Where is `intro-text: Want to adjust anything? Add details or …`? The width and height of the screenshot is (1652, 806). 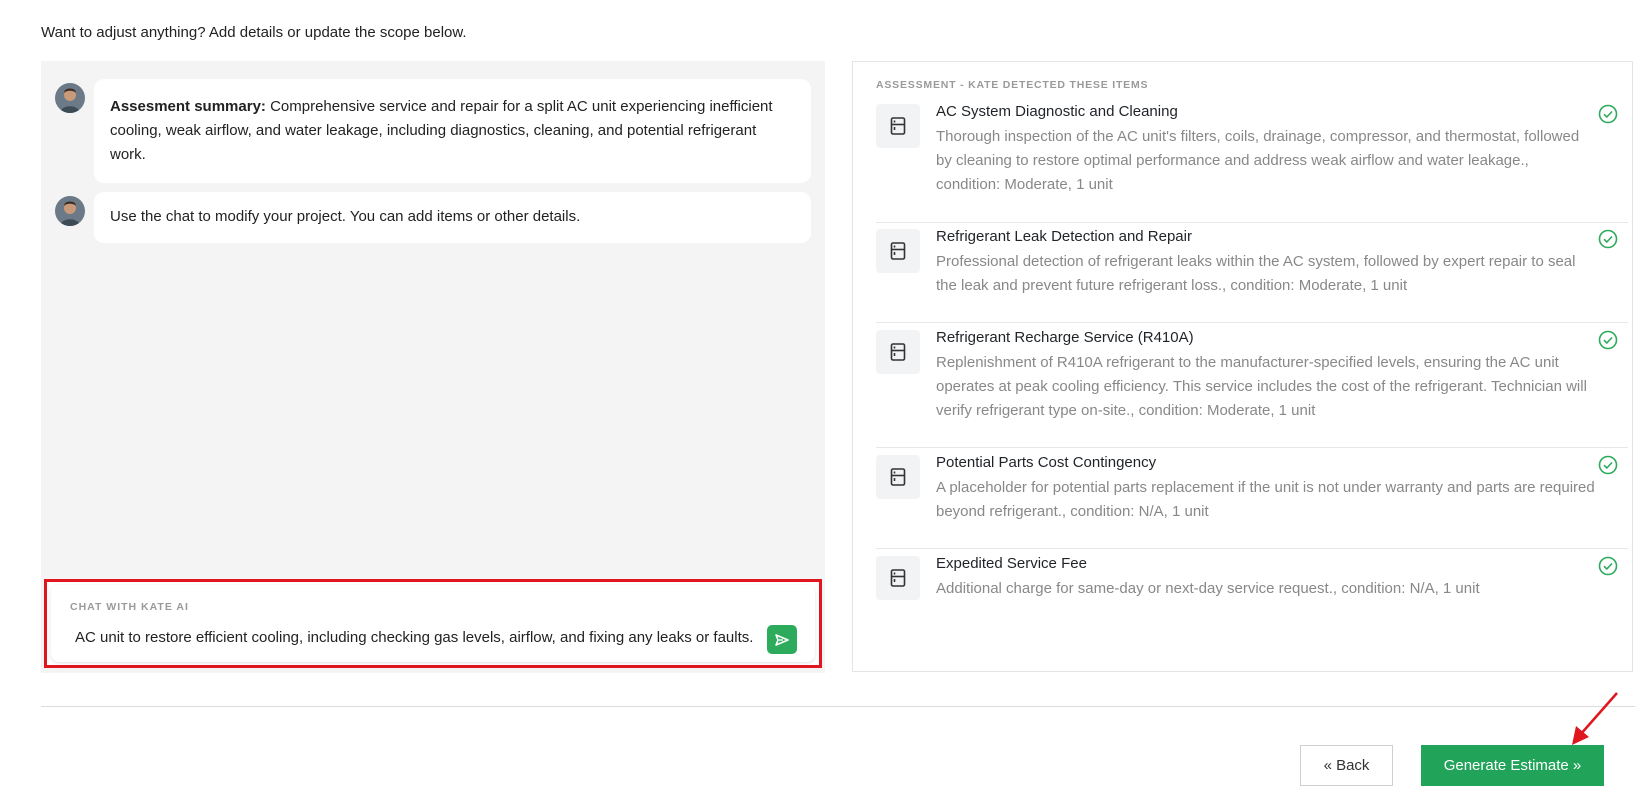 intro-text: Want to adjust anything? Add details or … is located at coordinates (254, 32).